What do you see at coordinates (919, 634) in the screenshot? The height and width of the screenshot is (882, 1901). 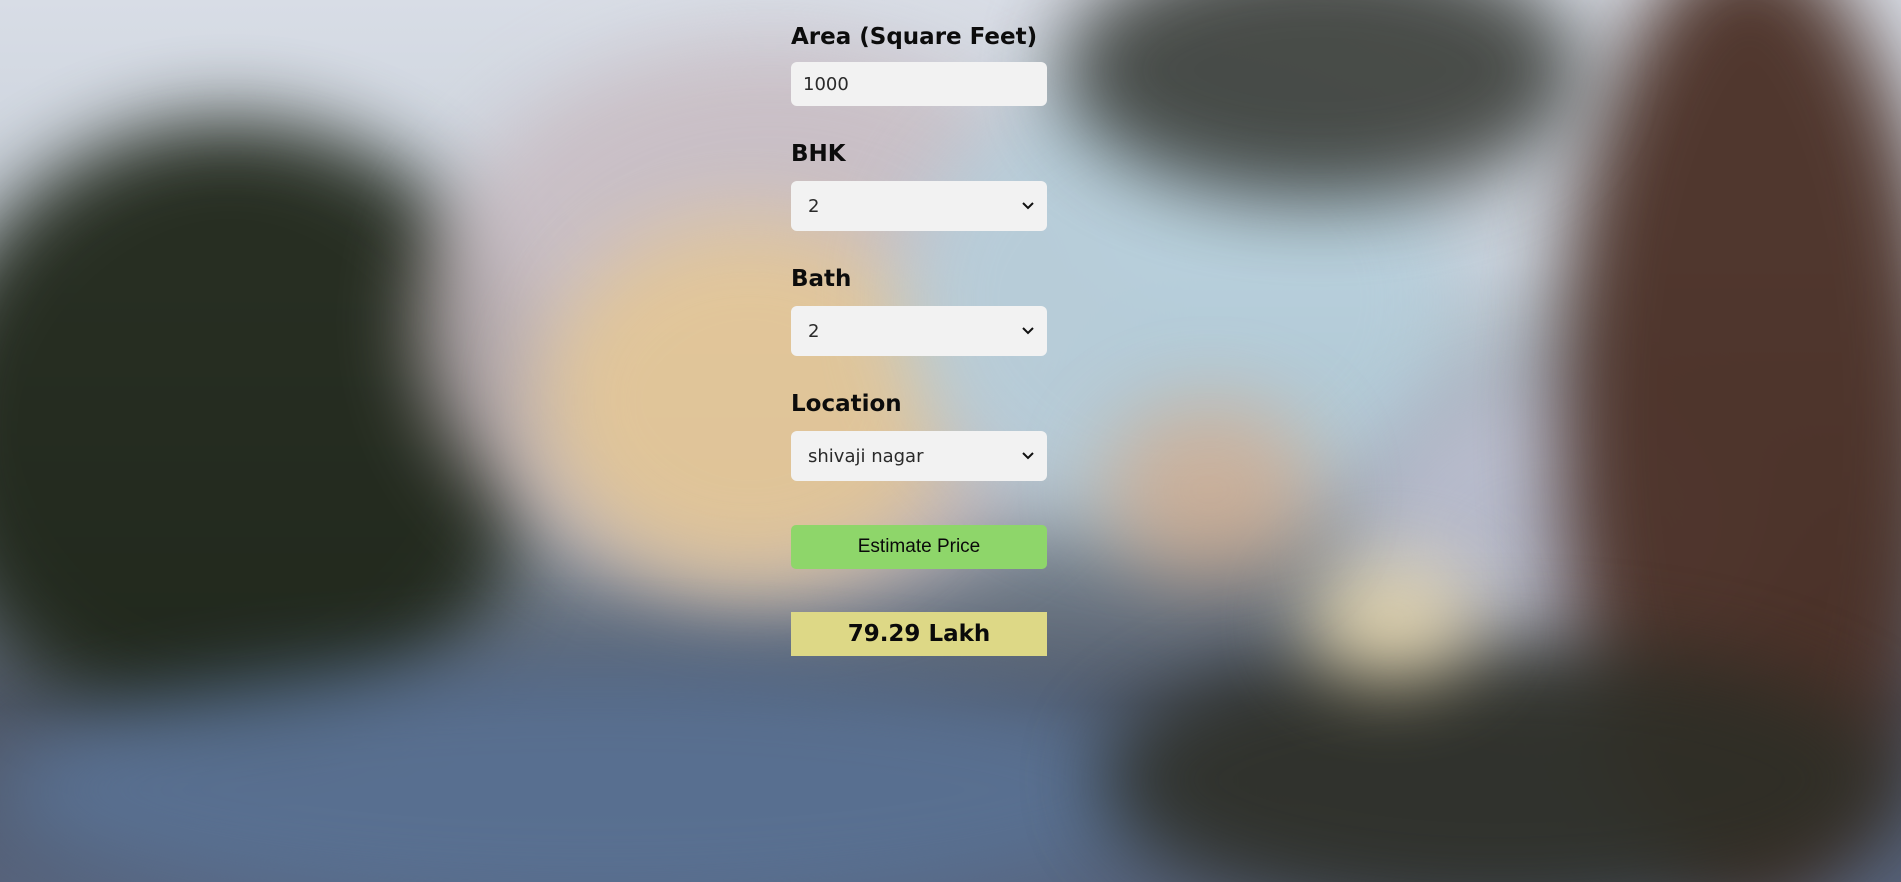 I see `estimated-price-result: 79.29 Lakh` at bounding box center [919, 634].